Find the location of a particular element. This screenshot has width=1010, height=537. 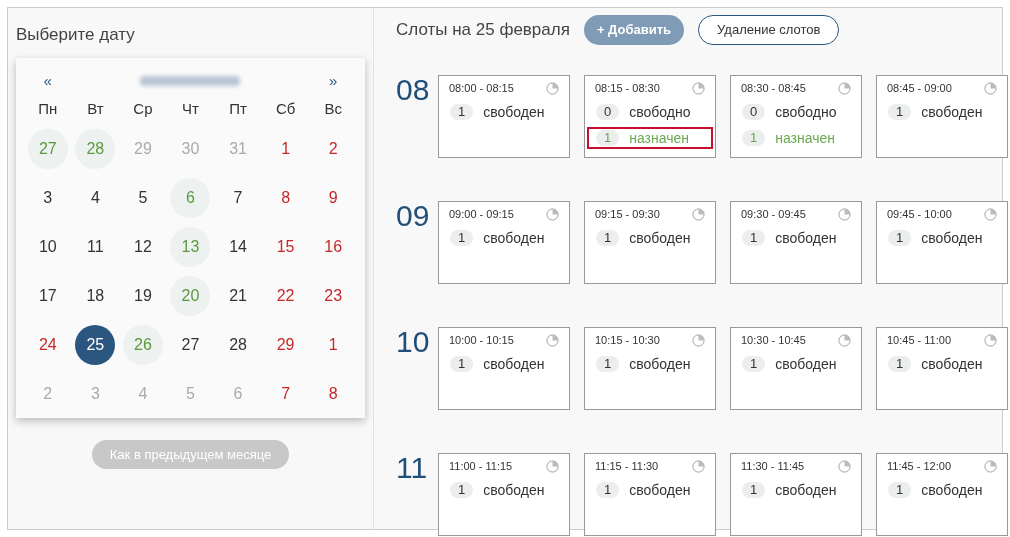

slot-card: 09:00 - 09:15 1 свободен is located at coordinates (504, 242).